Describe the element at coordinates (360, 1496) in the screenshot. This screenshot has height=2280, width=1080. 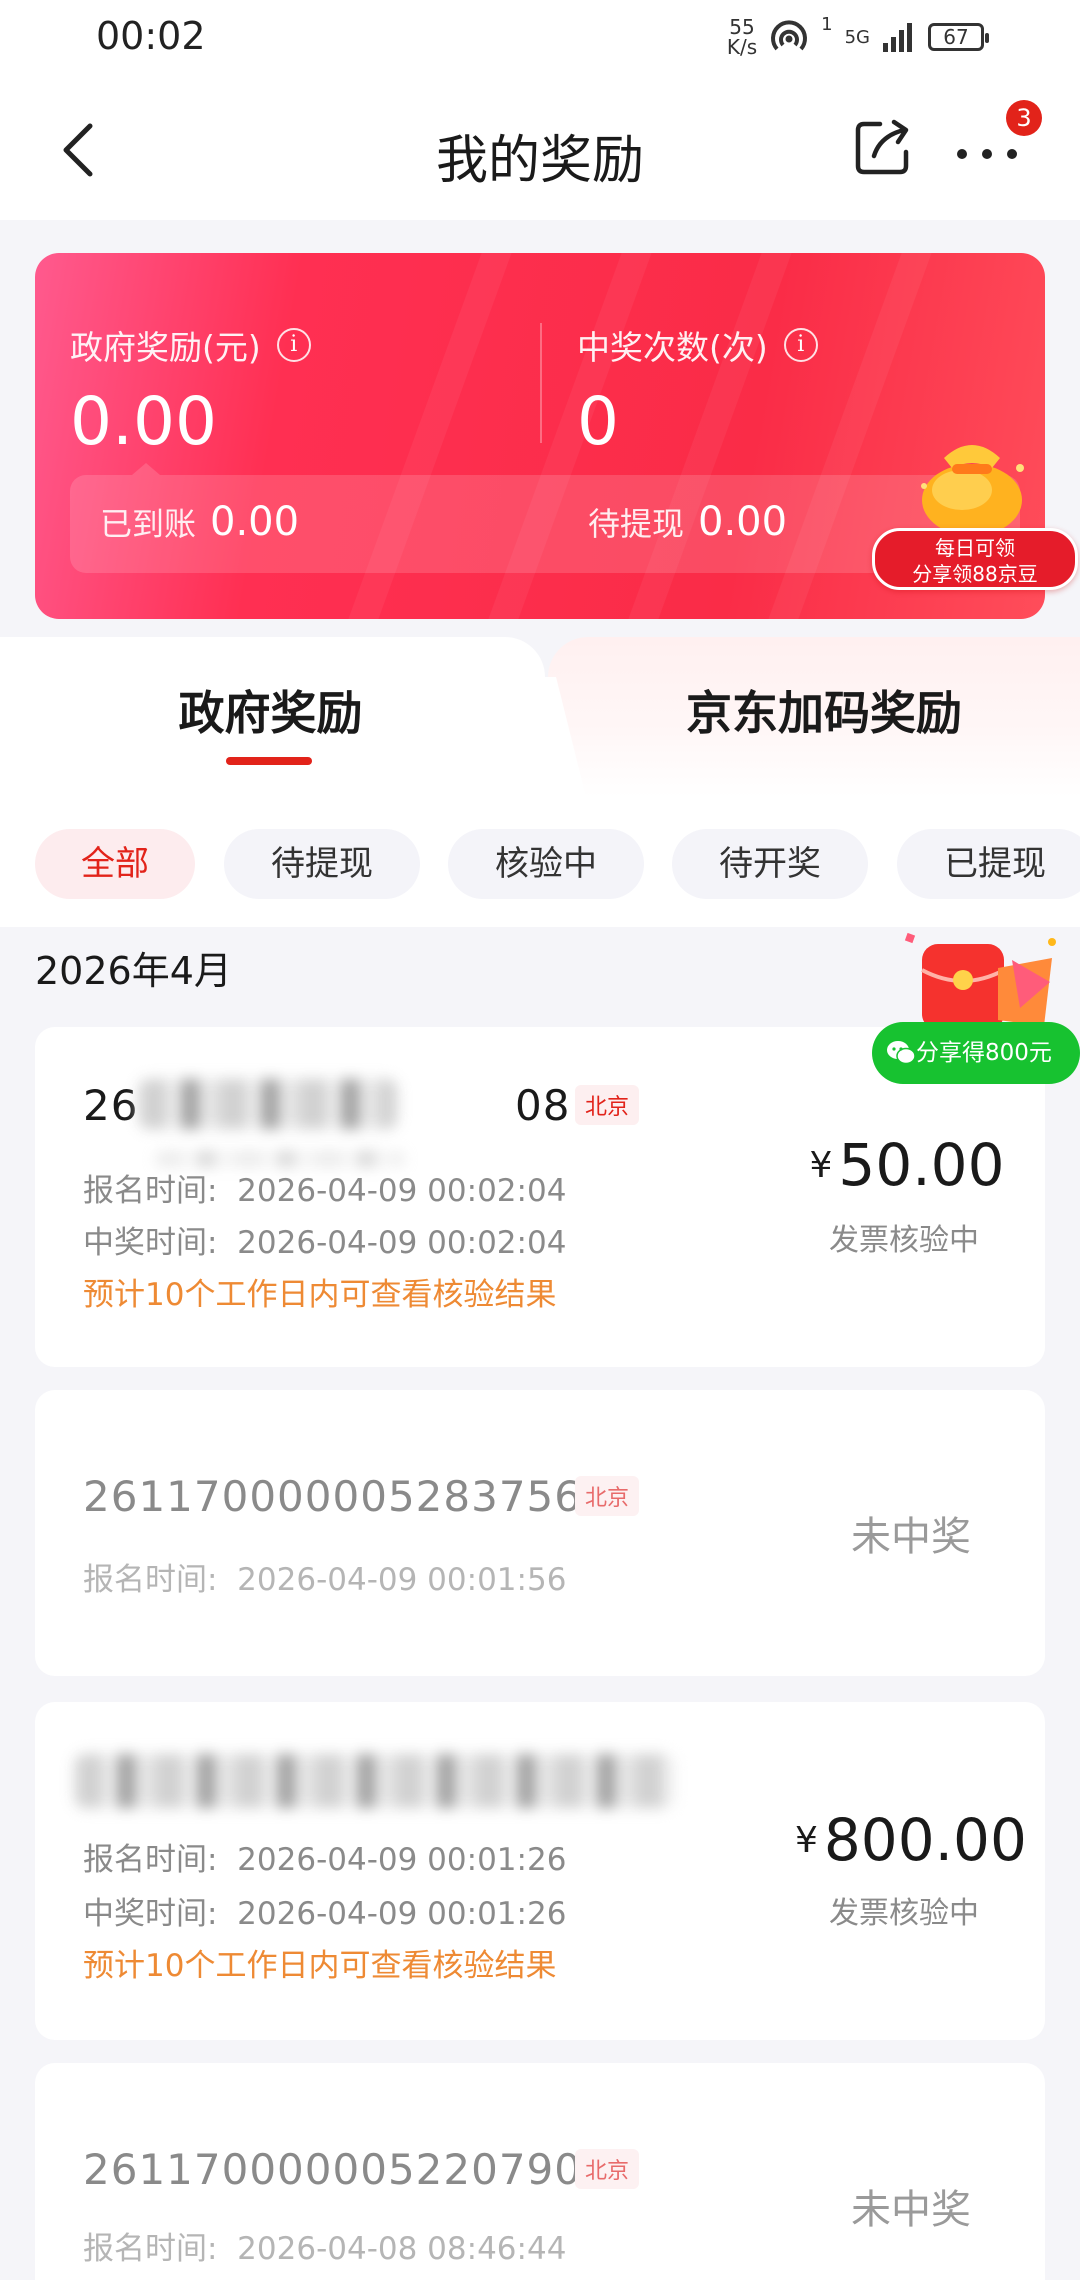
I see `record-id: 26117000000528375679` at that location.